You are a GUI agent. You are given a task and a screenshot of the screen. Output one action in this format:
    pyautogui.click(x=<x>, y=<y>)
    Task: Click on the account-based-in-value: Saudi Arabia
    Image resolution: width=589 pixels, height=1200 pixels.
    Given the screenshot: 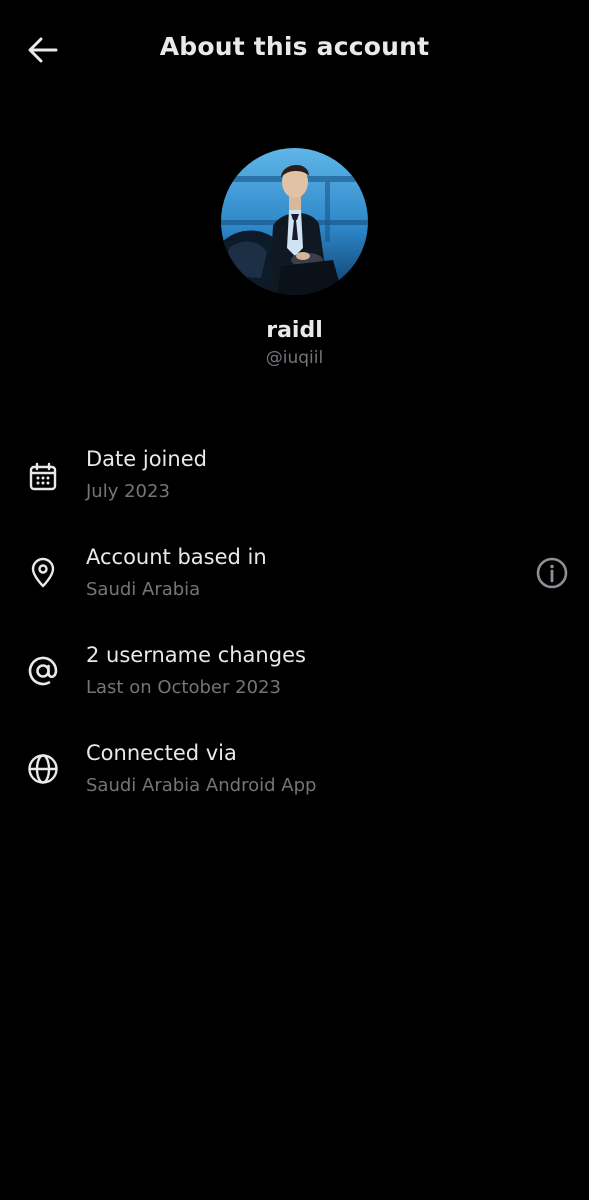 What is the action you would take?
    pyautogui.click(x=143, y=589)
    